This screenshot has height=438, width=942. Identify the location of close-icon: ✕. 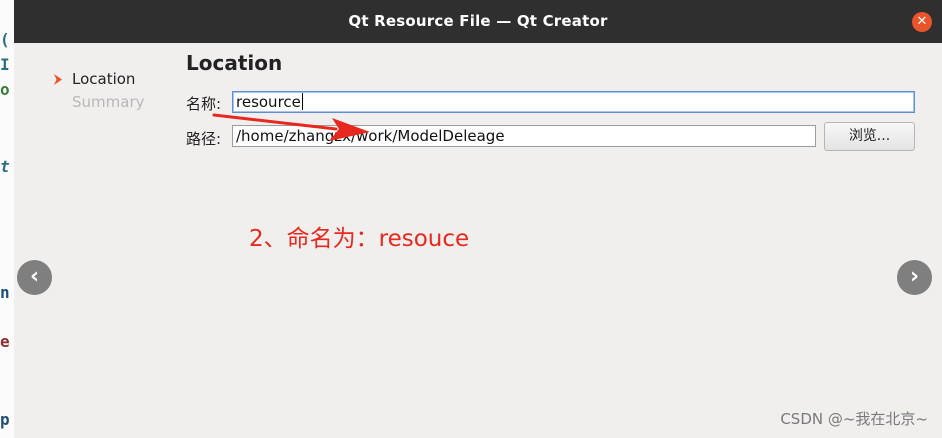
(922, 21).